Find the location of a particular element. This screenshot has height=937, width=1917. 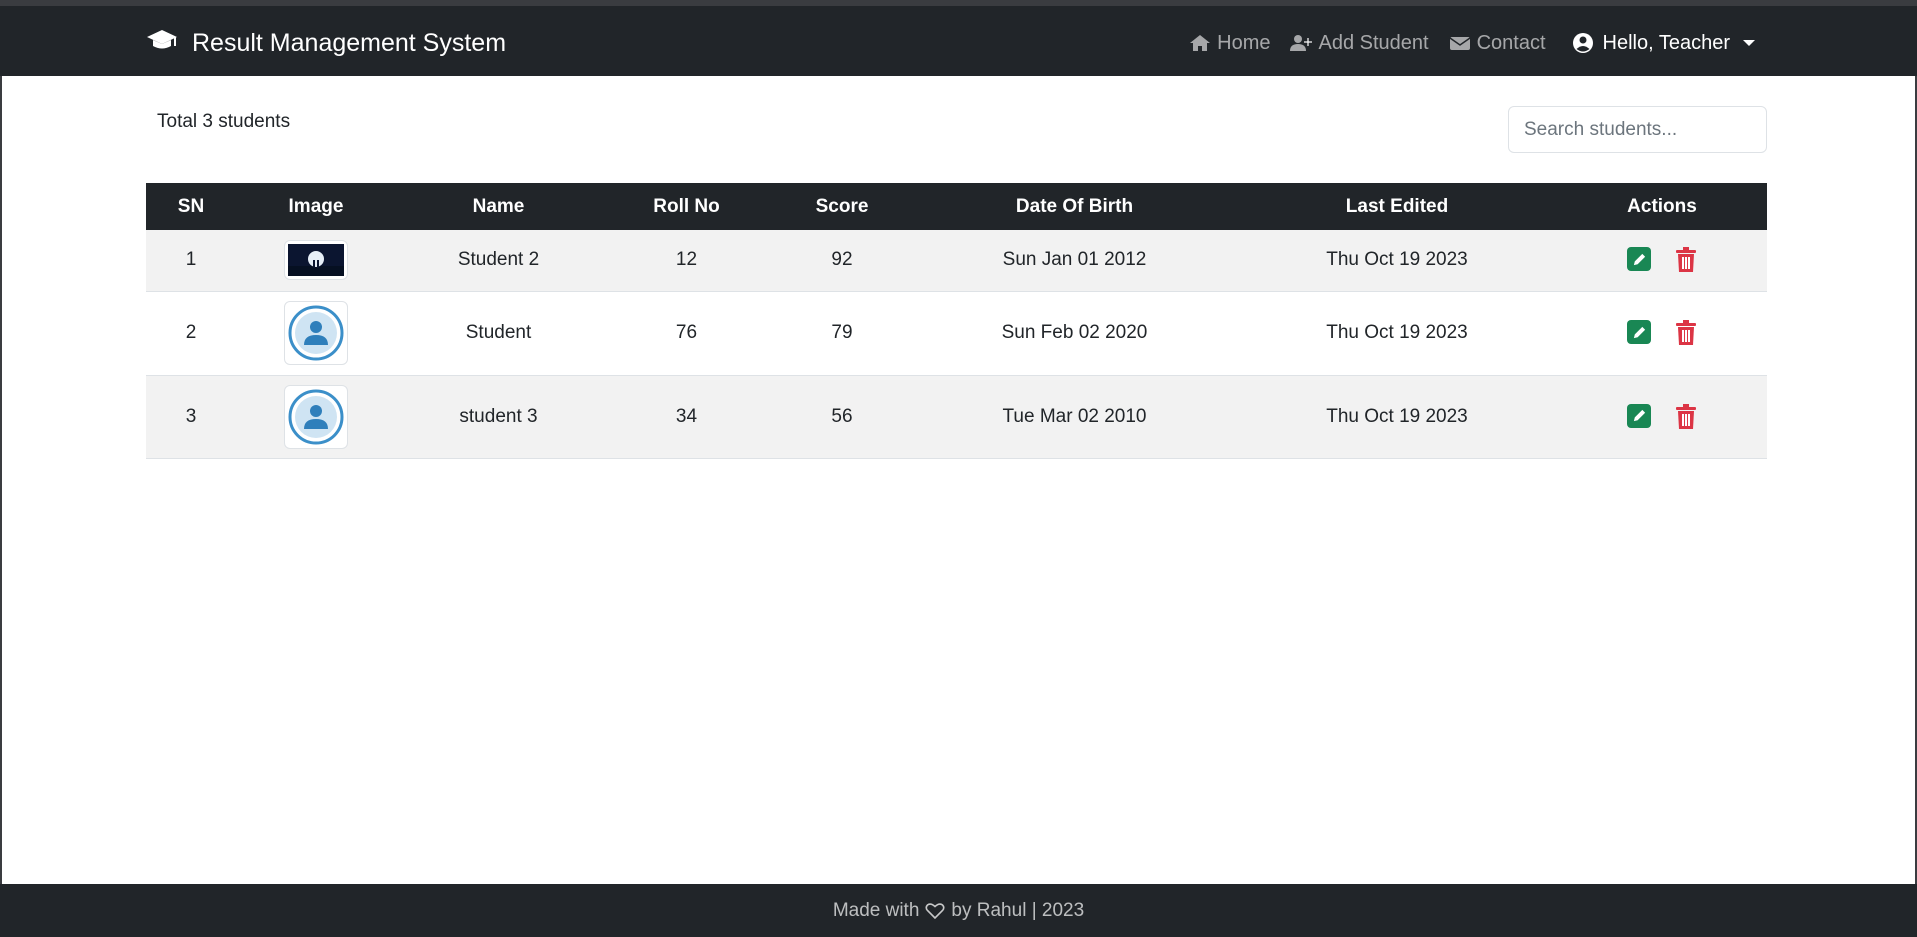

brand-title: Result Management System is located at coordinates (349, 42).